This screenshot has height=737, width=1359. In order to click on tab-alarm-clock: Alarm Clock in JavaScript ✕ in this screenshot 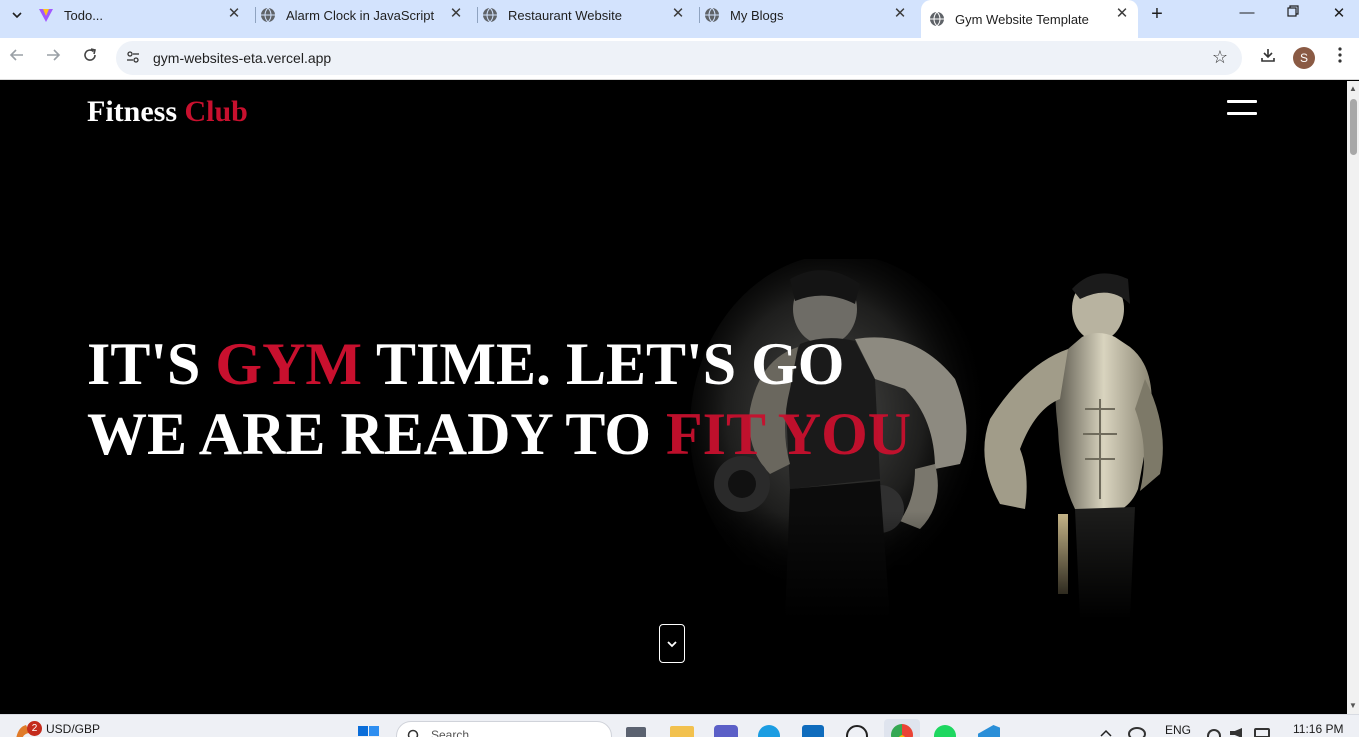, I will do `click(366, 15)`.